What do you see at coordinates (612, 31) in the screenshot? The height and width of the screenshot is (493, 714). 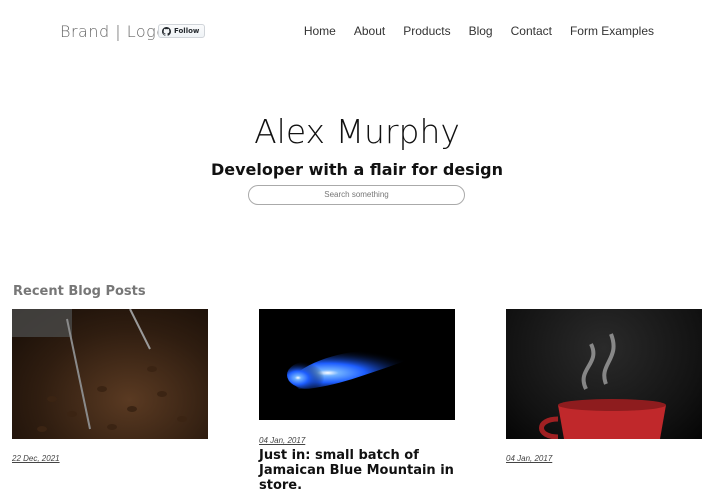 I see `nav-form-examples: Form Examples` at bounding box center [612, 31].